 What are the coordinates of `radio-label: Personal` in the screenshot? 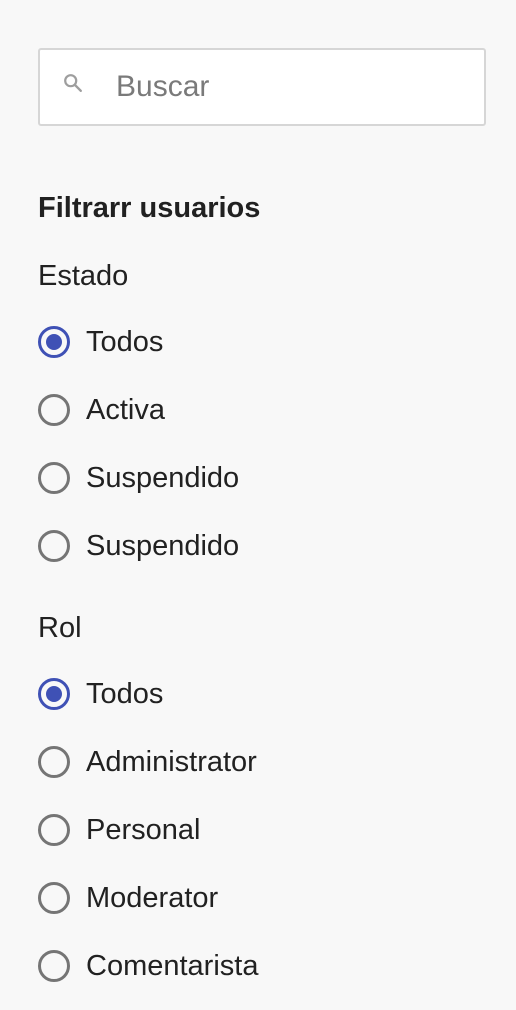 It's located at (143, 830).